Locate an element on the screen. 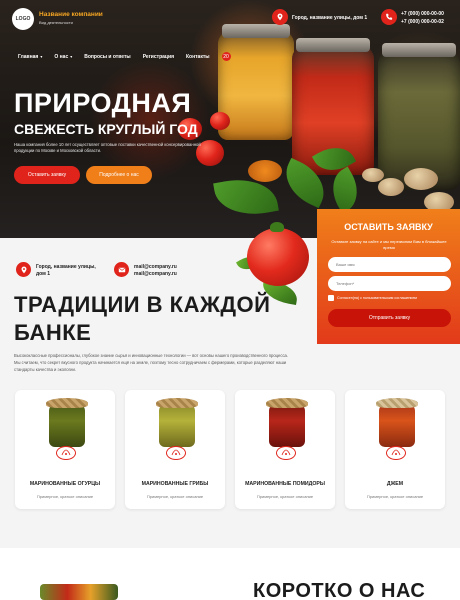  nav-label: О нас is located at coordinates (61, 56).